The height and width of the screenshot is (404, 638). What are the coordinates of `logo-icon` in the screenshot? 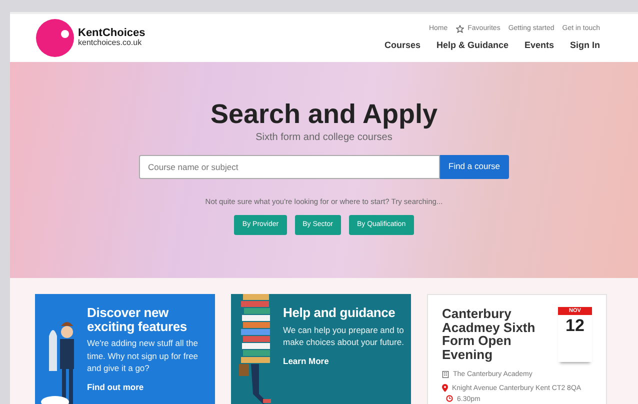 It's located at (55, 38).